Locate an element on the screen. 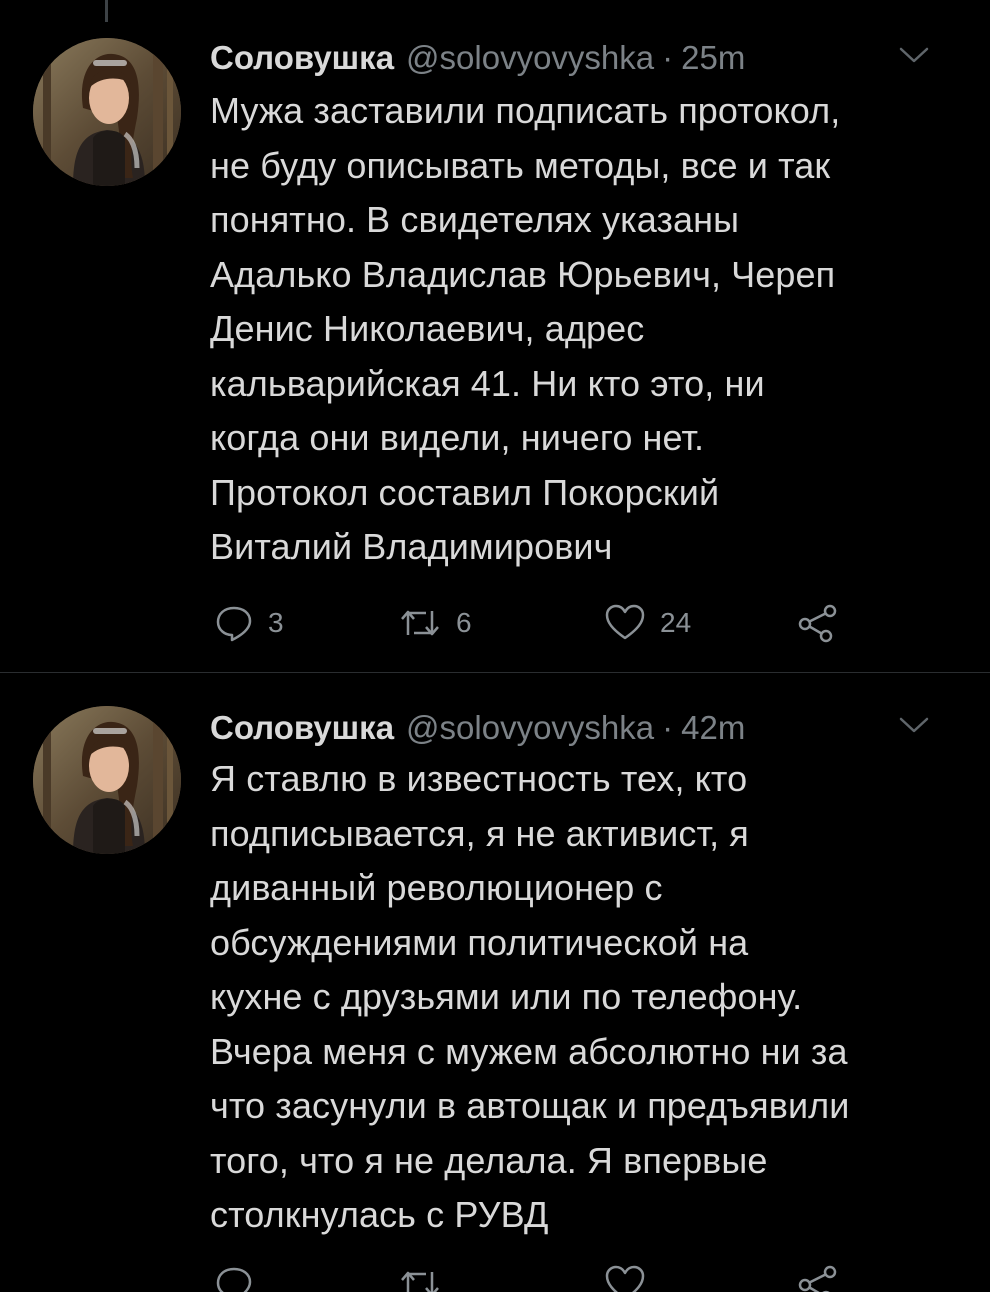 This screenshot has height=1292, width=990. timestamp: 25m is located at coordinates (713, 58).